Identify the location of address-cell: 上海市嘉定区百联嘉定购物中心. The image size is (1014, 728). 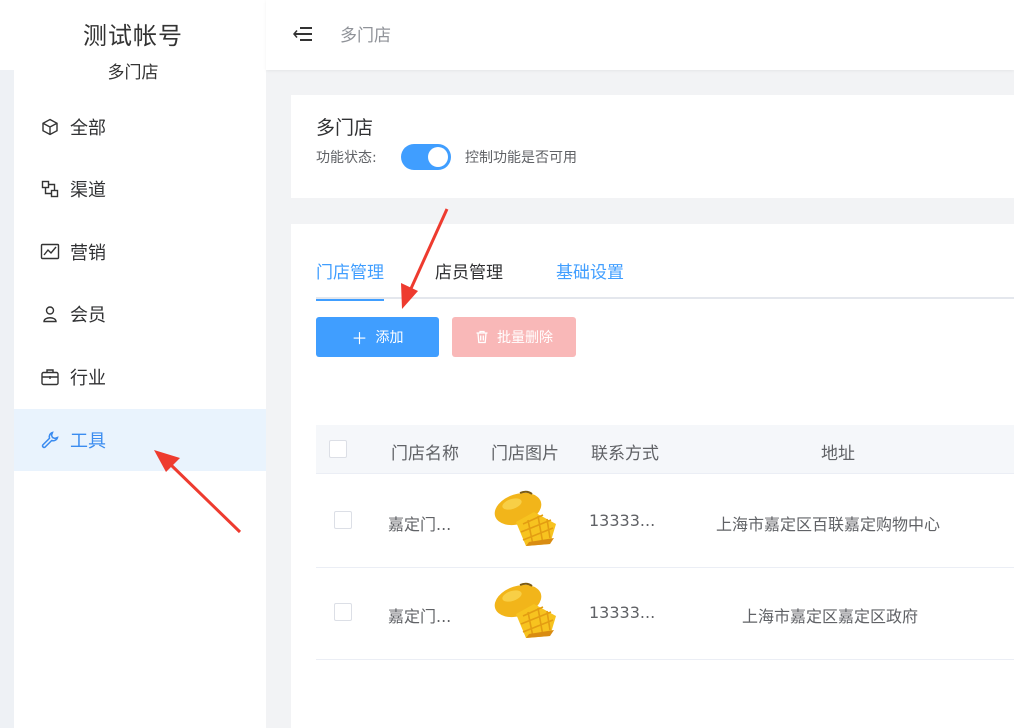
(828, 524).